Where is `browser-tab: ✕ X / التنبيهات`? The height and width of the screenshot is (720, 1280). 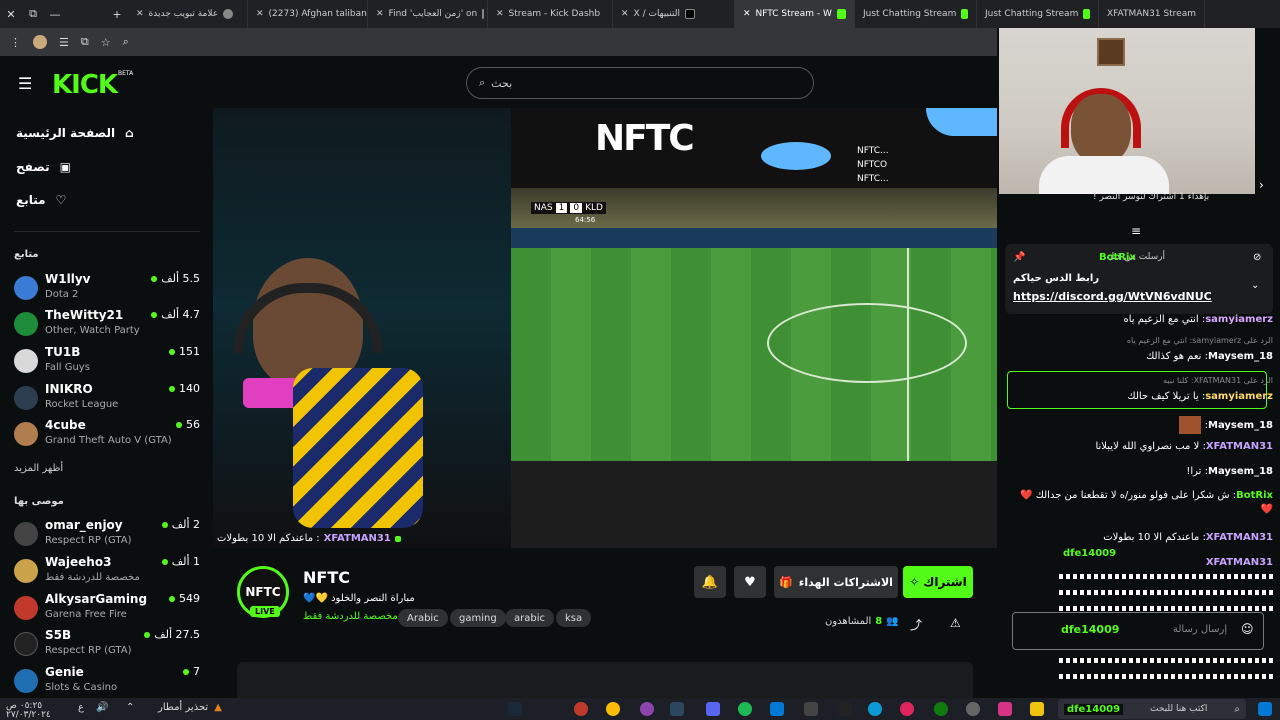
browser-tab: ✕ X / التنبيهات is located at coordinates (674, 14).